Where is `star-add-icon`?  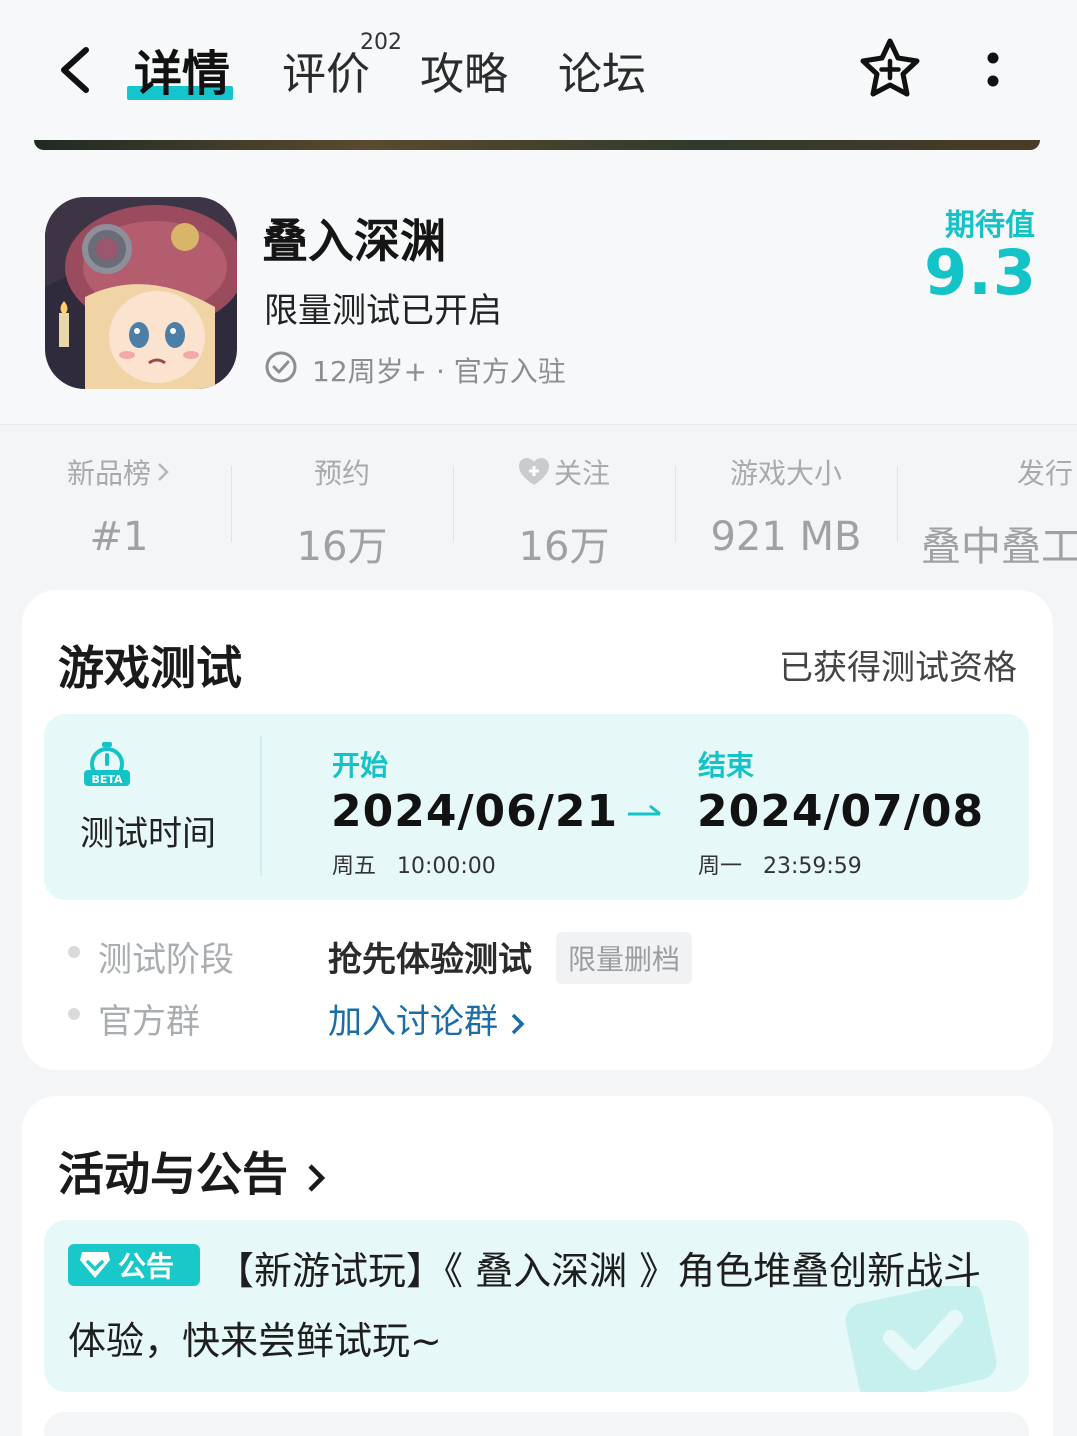 star-add-icon is located at coordinates (890, 69).